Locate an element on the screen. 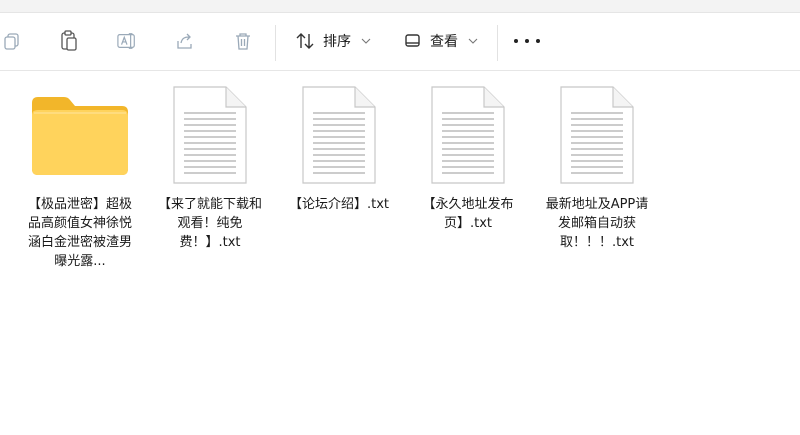 This screenshot has height=435, width=800. more-options-button is located at coordinates (527, 41).